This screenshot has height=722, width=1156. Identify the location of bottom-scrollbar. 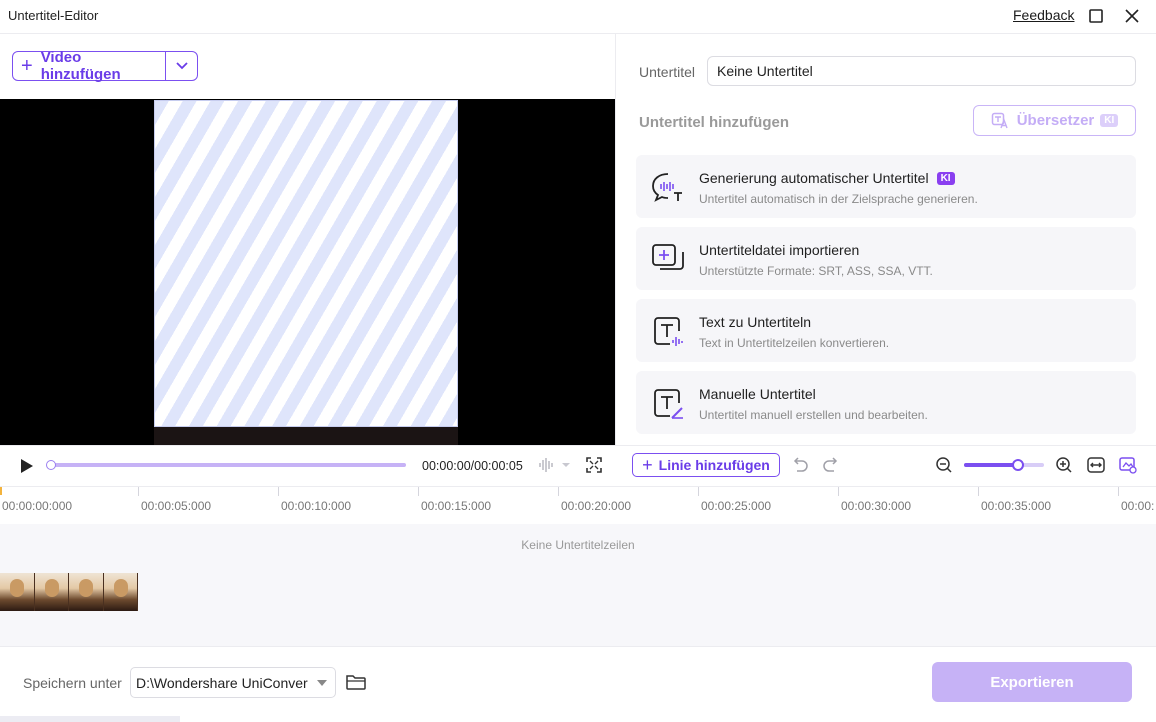
(90, 719).